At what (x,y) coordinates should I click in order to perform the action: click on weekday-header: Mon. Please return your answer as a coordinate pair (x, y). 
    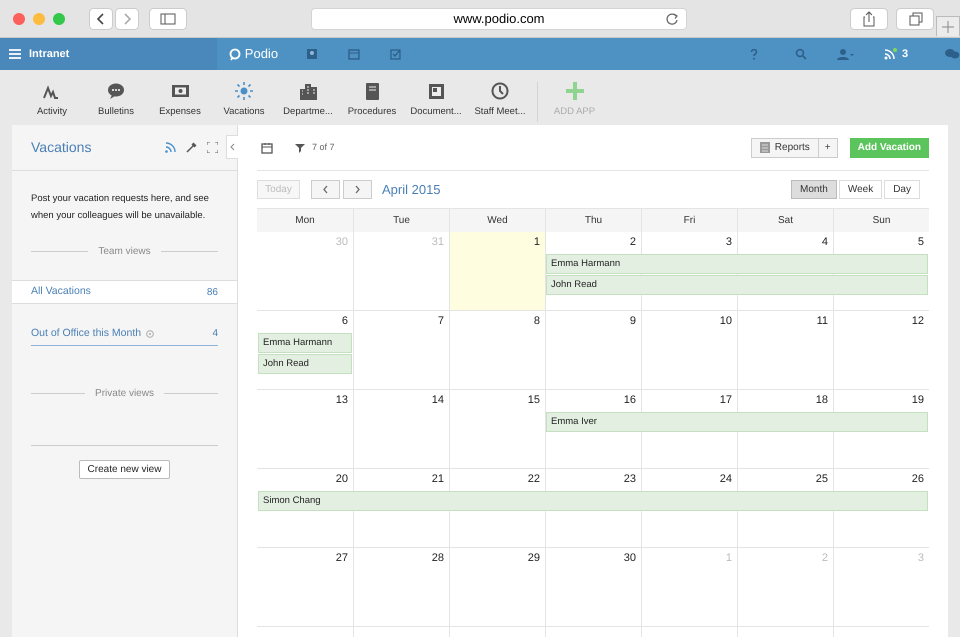
    Looking at the image, I should click on (305, 221).